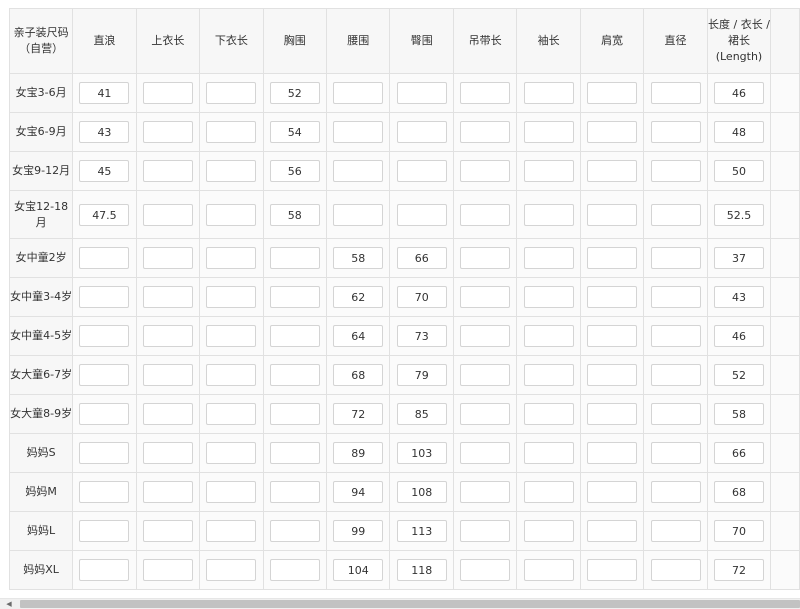  What do you see at coordinates (738, 531) in the screenshot?
I see `size-value-input: 70` at bounding box center [738, 531].